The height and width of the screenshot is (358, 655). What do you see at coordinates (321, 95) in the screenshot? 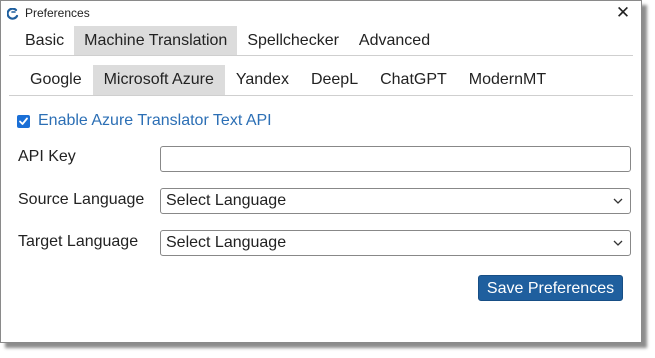
I see `subtab-divider` at bounding box center [321, 95].